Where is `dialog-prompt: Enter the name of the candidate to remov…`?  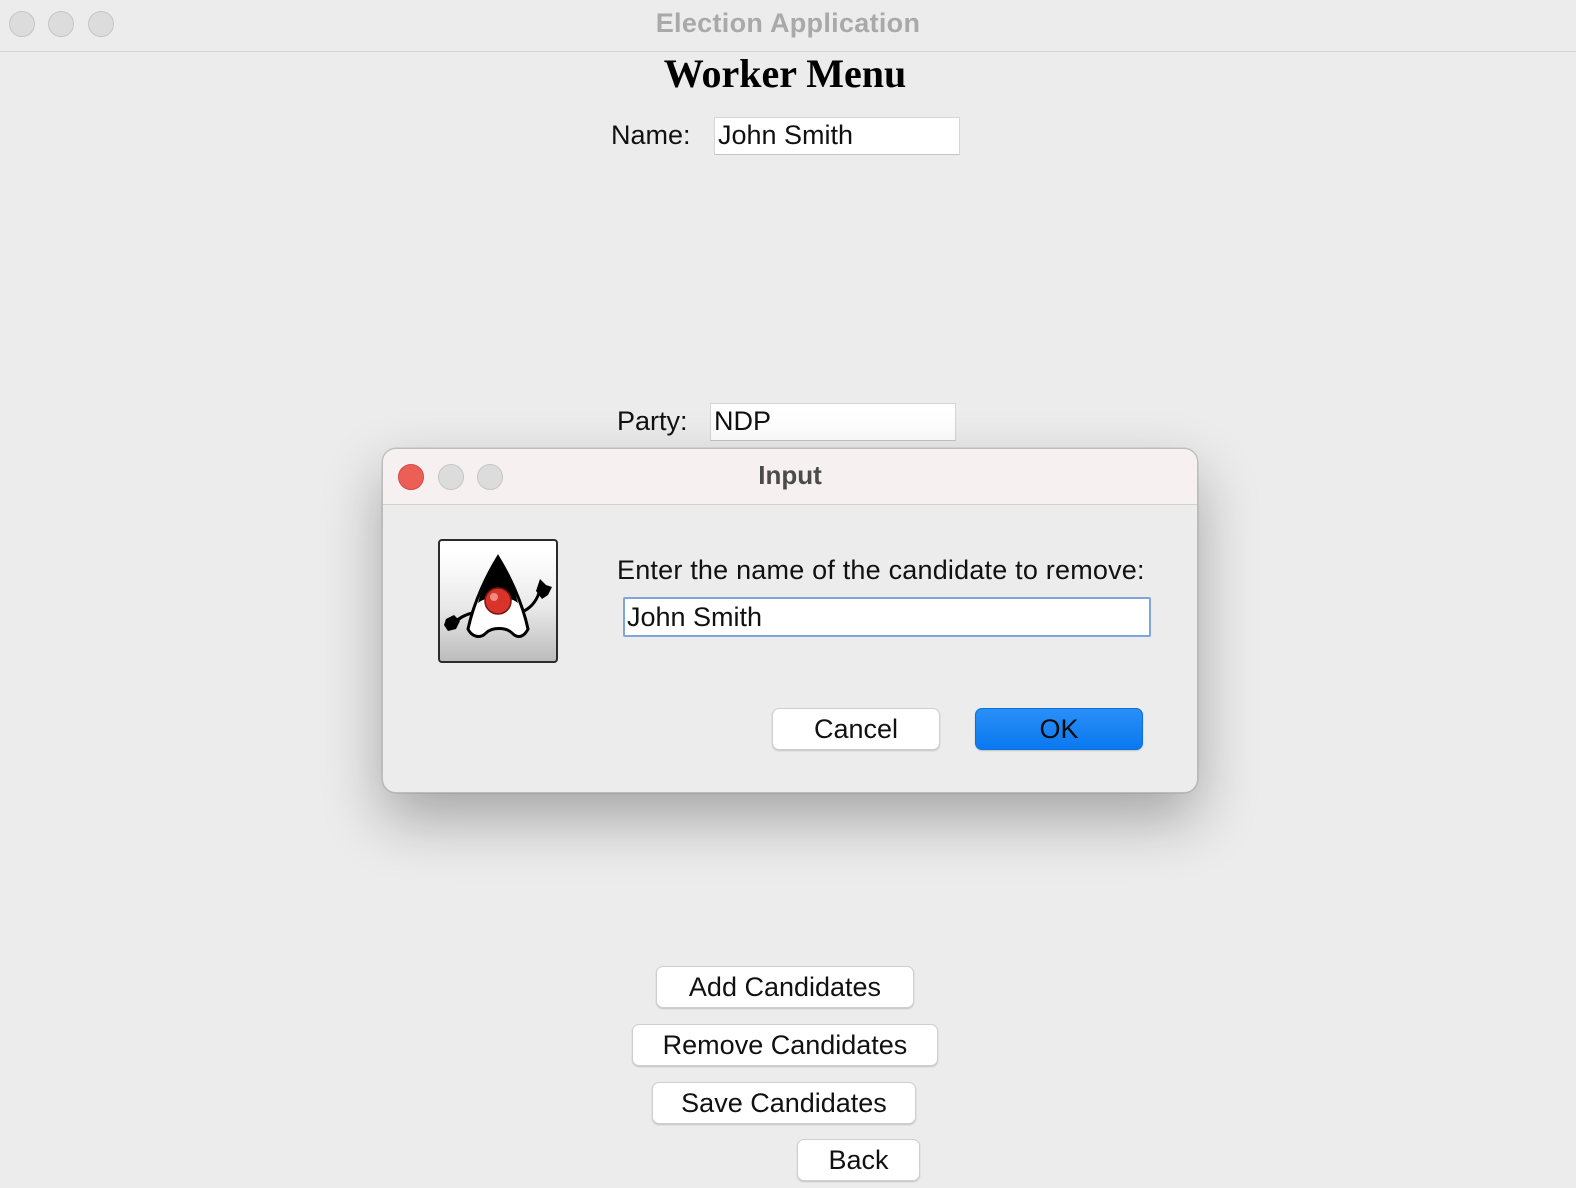
dialog-prompt: Enter the name of the candidate to remov… is located at coordinates (881, 570).